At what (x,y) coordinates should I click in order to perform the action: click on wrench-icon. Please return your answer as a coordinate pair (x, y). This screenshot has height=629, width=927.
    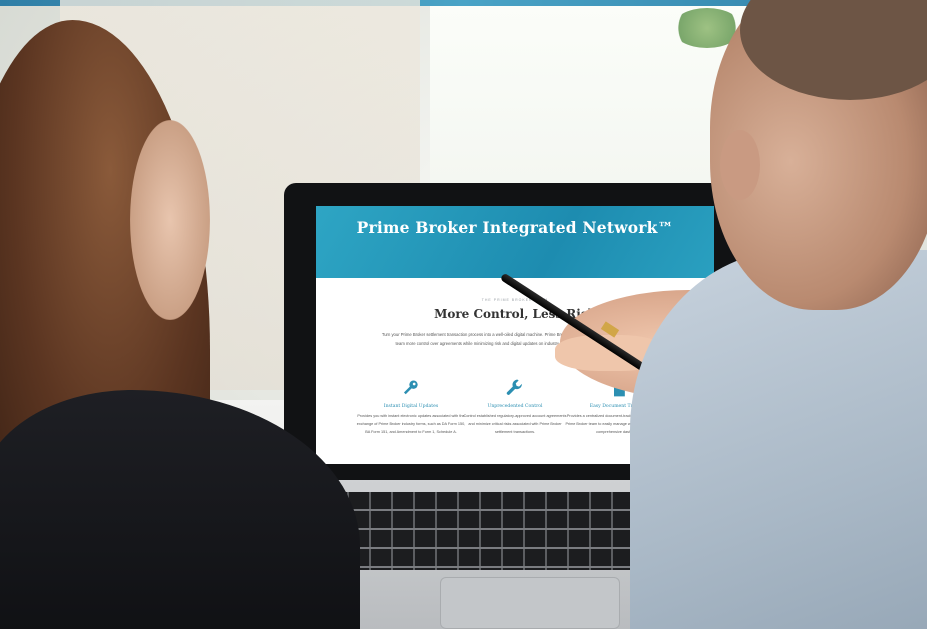
    Looking at the image, I should click on (514, 387).